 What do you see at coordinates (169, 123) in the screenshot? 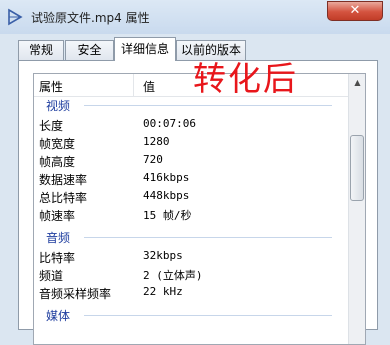
I see `property-value: 00:07:06` at bounding box center [169, 123].